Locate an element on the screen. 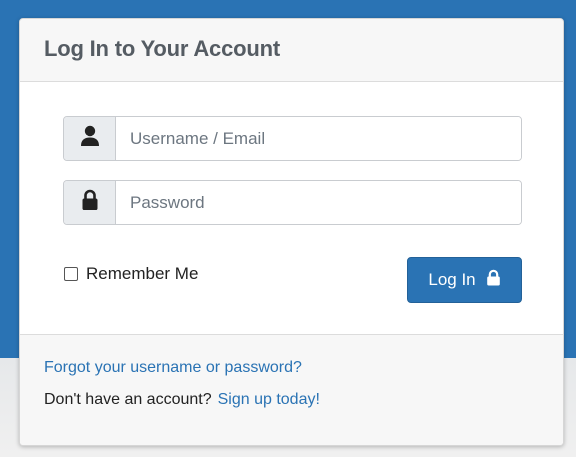  login-button-label: Log In is located at coordinates (452, 279).